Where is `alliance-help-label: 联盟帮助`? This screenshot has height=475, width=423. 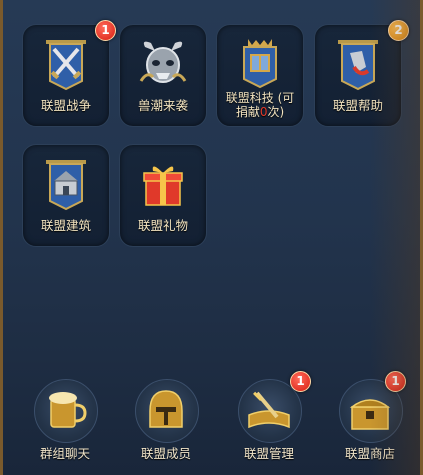
alliance-help-label: 联盟帮助 is located at coordinates (357, 105).